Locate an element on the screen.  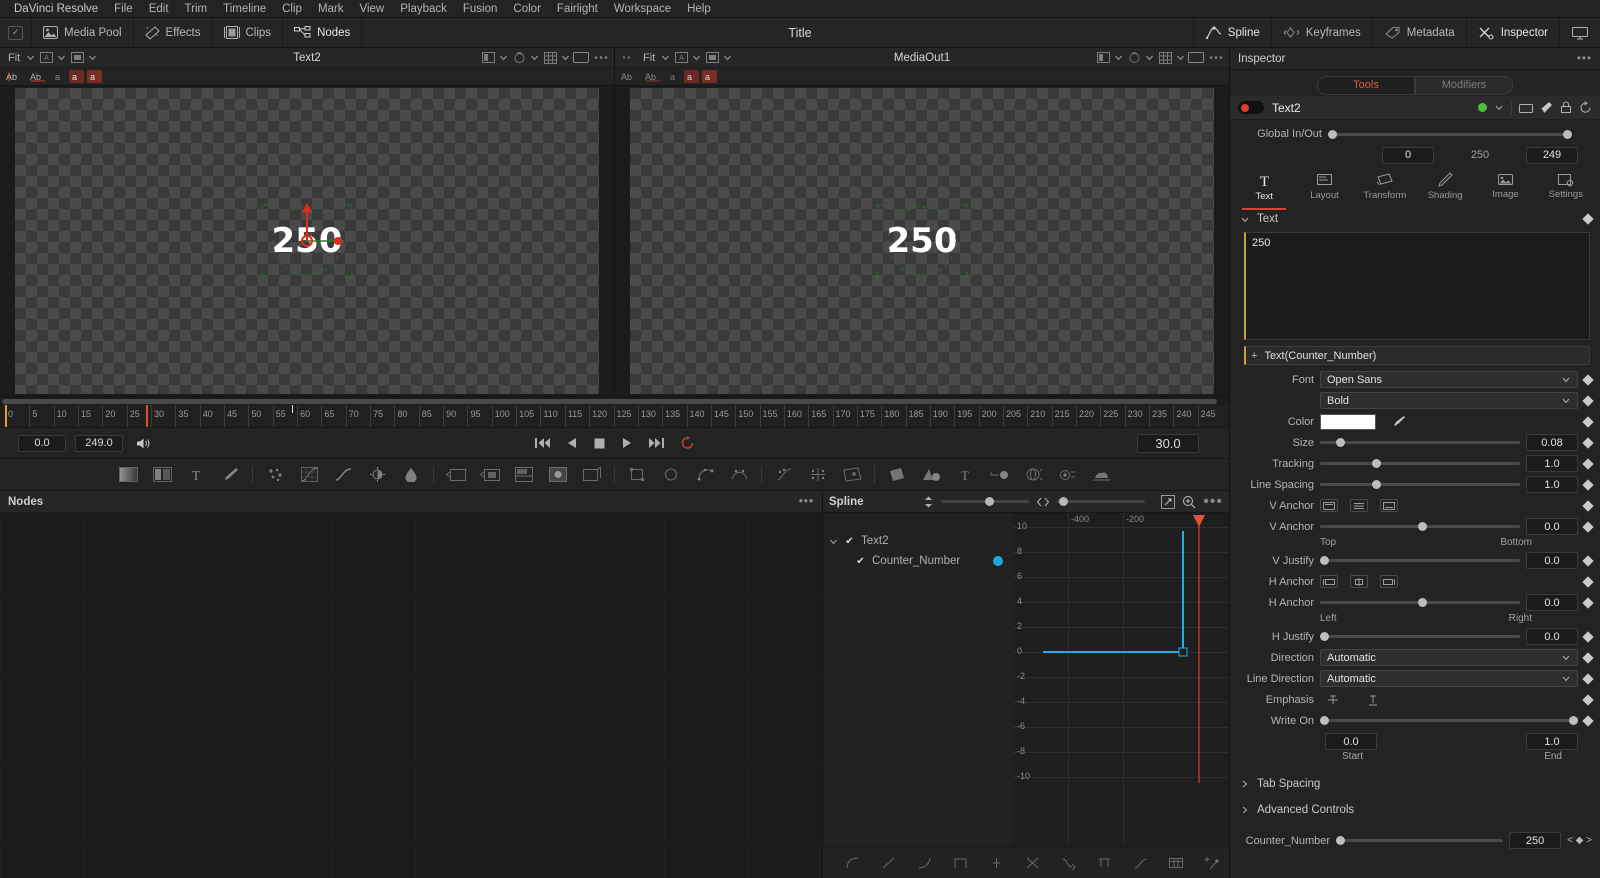
v-anchor-slider is located at coordinates (1420, 526).